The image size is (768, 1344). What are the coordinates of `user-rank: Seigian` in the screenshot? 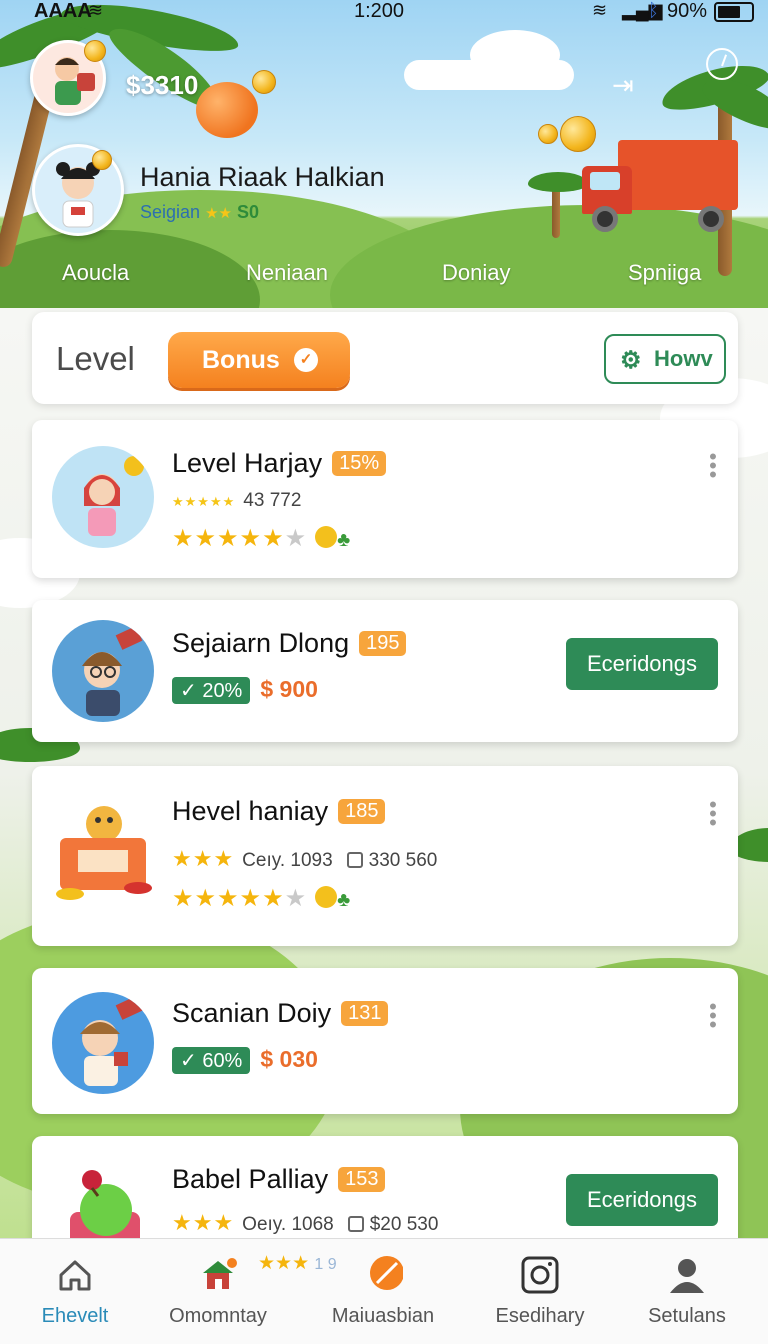 It's located at (170, 212).